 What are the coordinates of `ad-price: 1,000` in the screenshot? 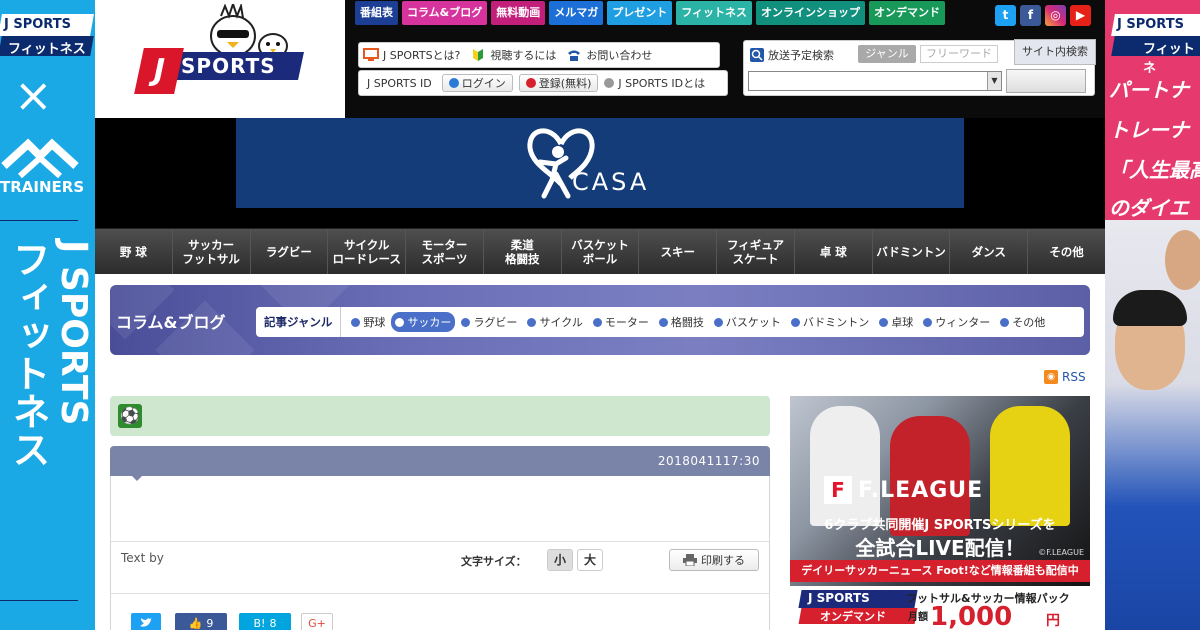 It's located at (971, 616).